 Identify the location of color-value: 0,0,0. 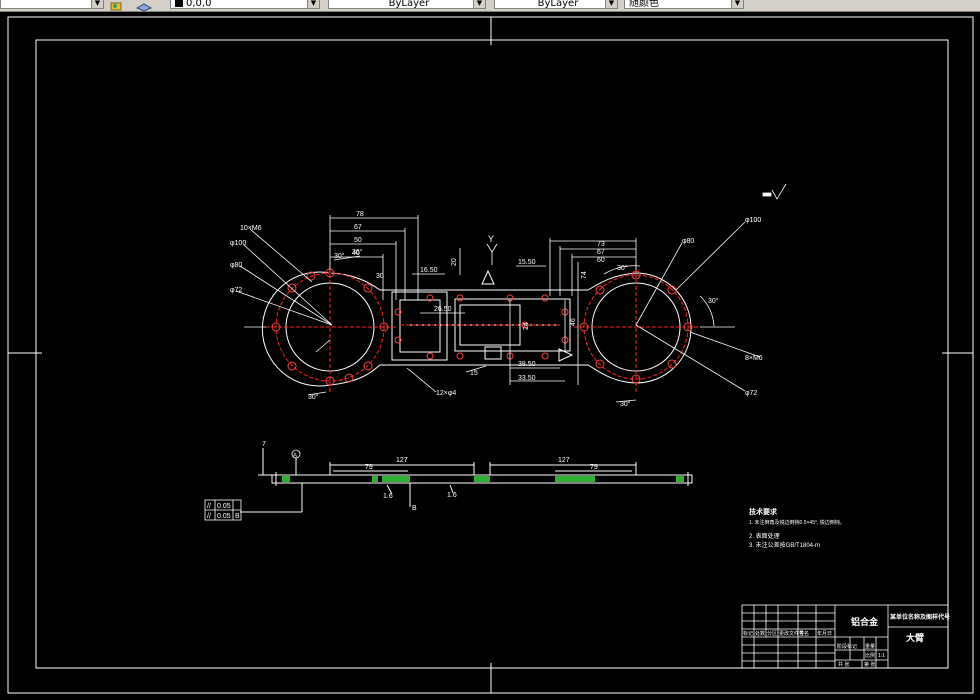
(199, 4).